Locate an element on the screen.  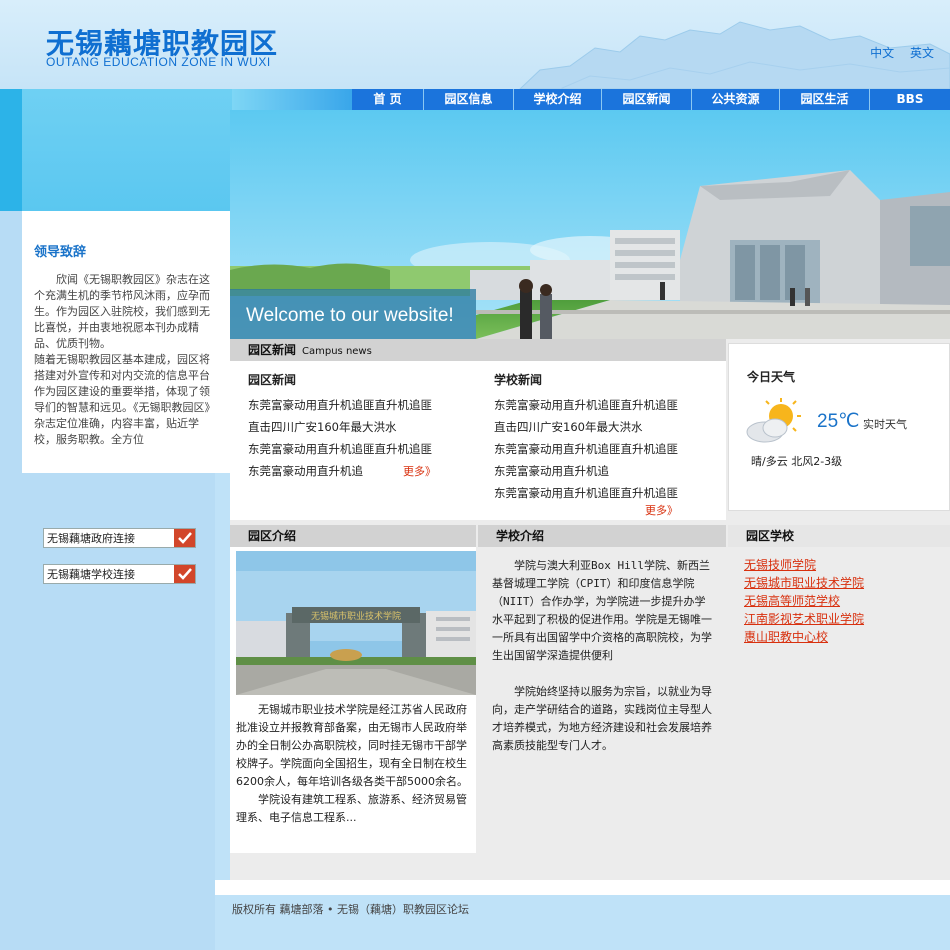
gov-link-select: 无锡藕塘政府连接 is located at coordinates (119, 538).